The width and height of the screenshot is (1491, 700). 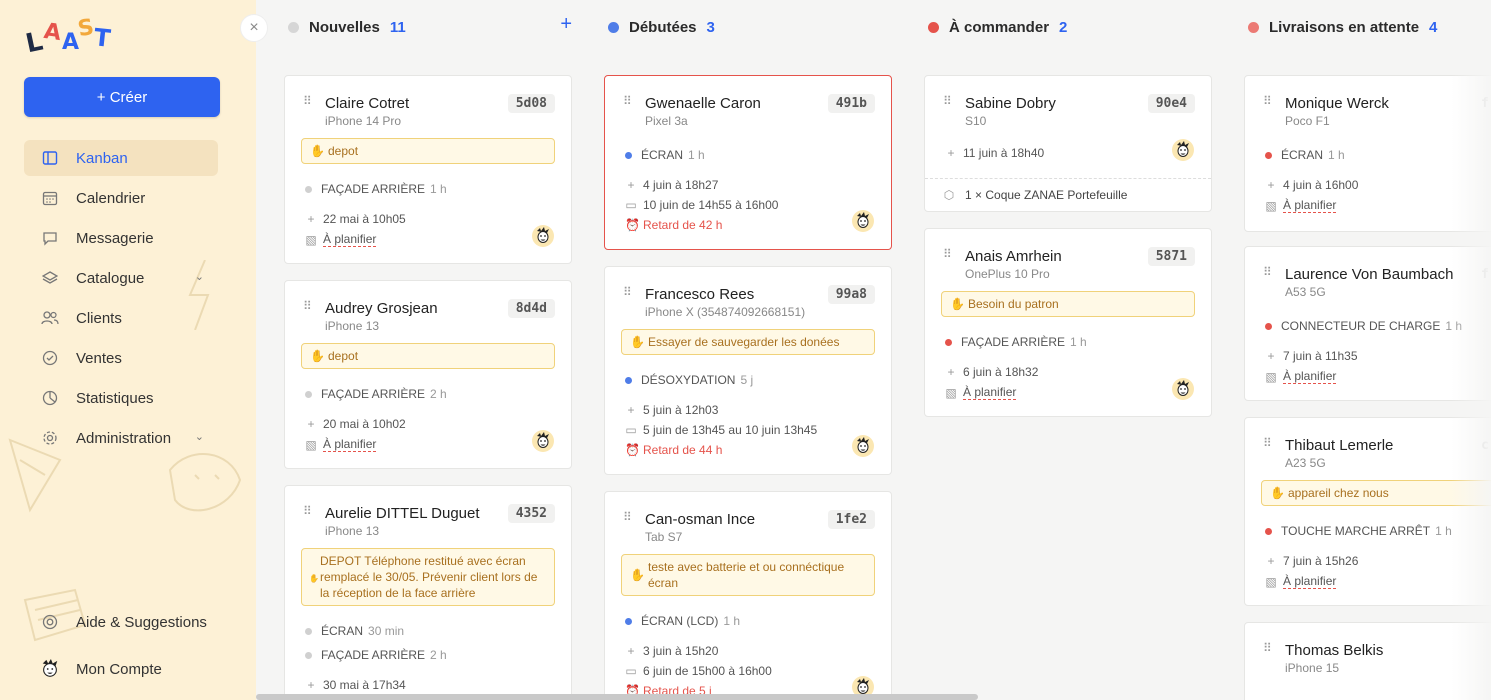 What do you see at coordinates (698, 671) in the screenshot?
I see `schedule-row: ▭ 6 juin de 15h00 à 16h00` at bounding box center [698, 671].